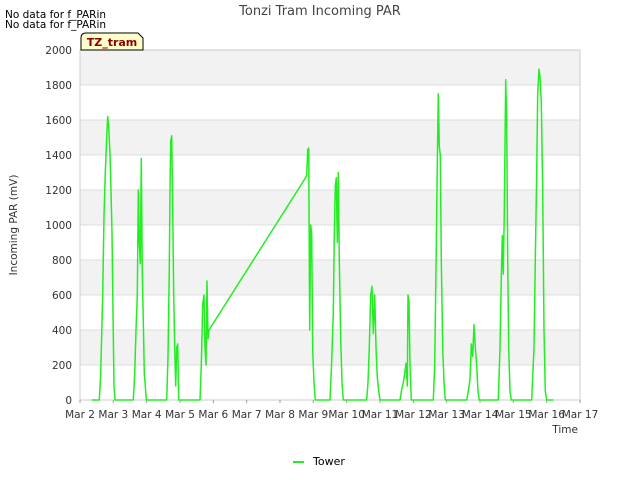 This screenshot has width=640, height=480. I want to click on x-tick-label: Mar 10, so click(346, 415).